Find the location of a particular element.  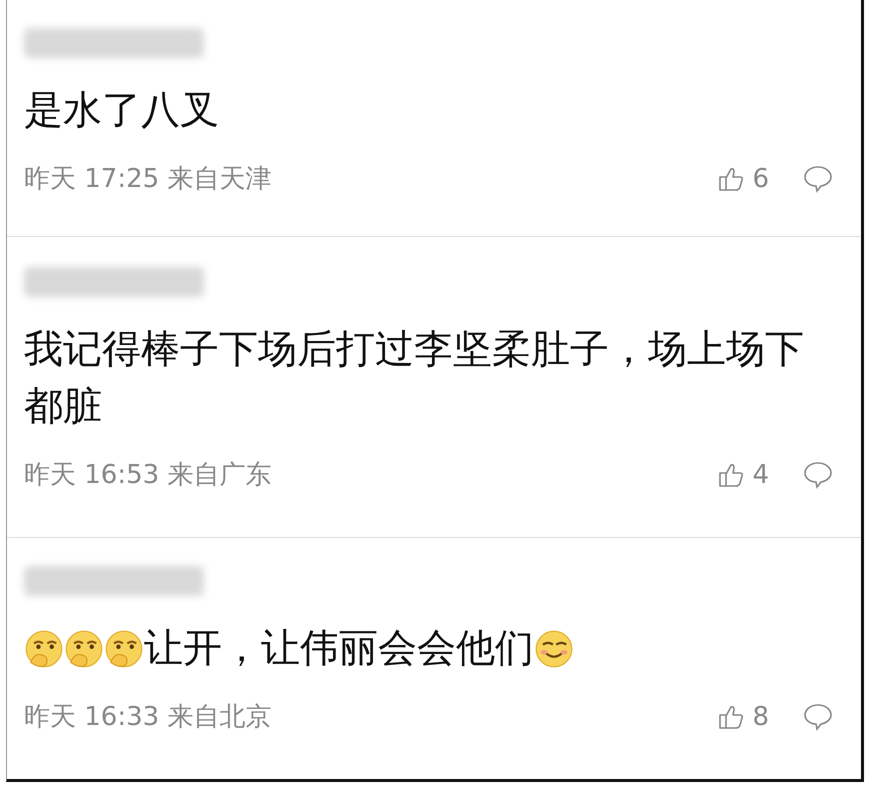

timestamp: 昨天 17:25 来自天津 is located at coordinates (148, 179).